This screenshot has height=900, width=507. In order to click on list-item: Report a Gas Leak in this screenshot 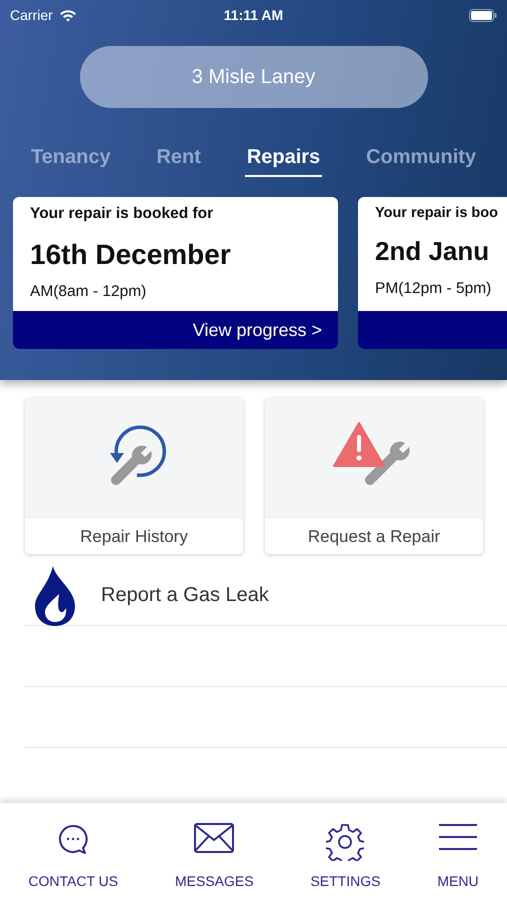, I will do `click(266, 596)`.